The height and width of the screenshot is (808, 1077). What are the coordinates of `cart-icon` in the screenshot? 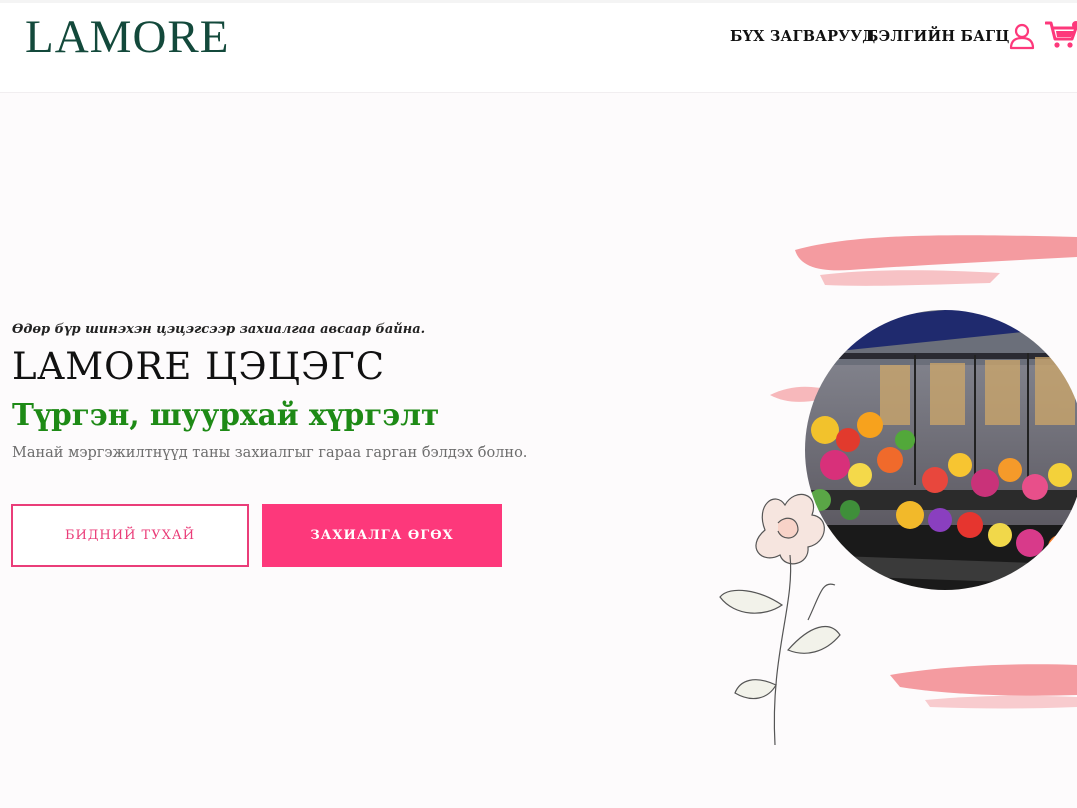 It's located at (1061, 35).